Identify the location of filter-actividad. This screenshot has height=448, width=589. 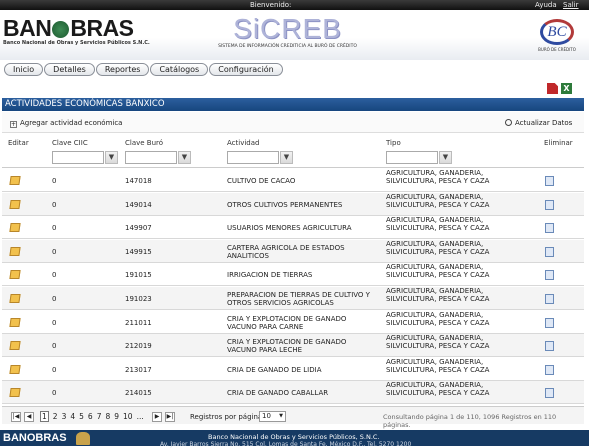
(253, 157).